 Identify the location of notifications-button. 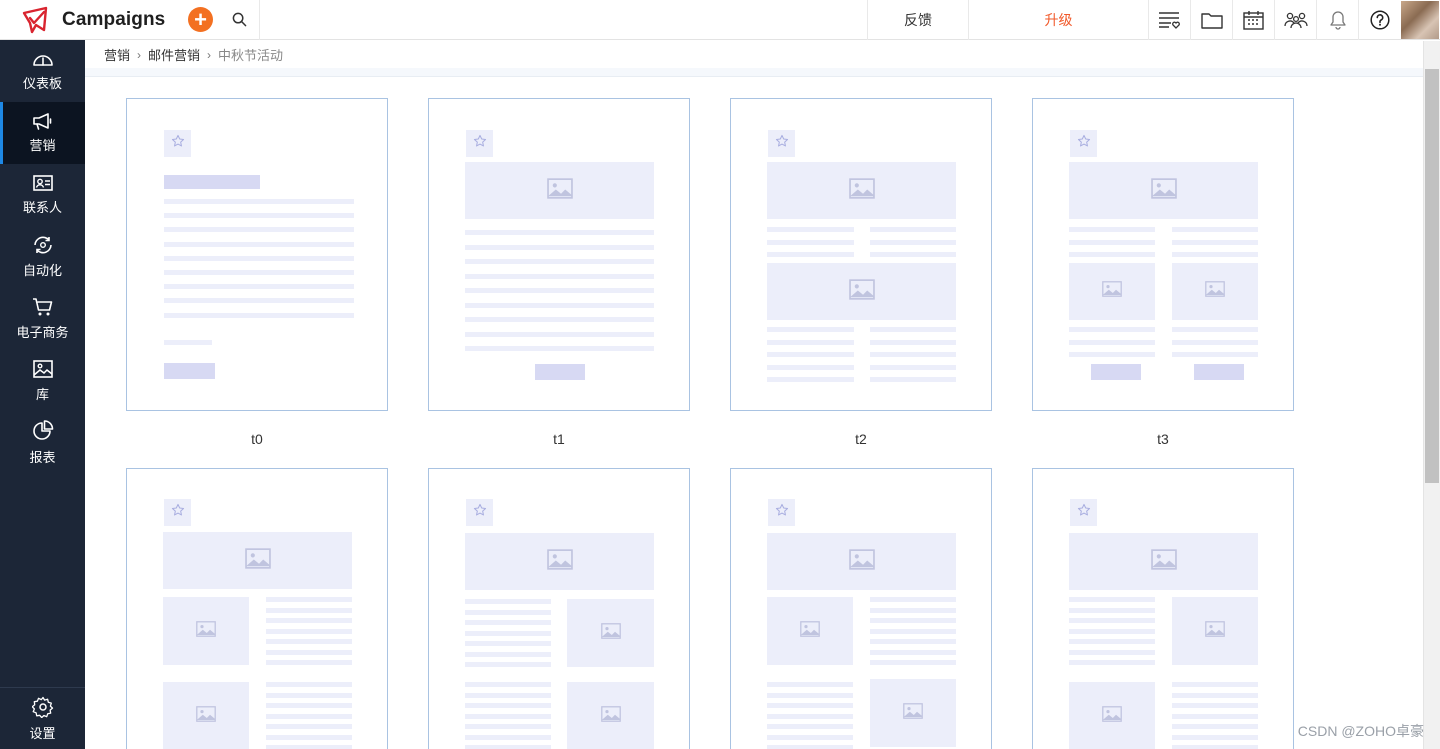
(1337, 20).